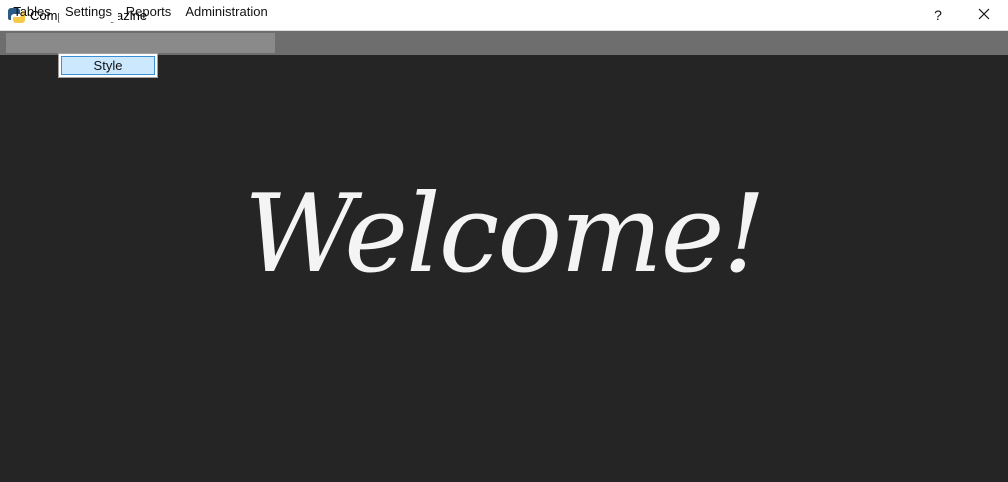 The image size is (1008, 482). I want to click on close-icon, so click(984, 15).